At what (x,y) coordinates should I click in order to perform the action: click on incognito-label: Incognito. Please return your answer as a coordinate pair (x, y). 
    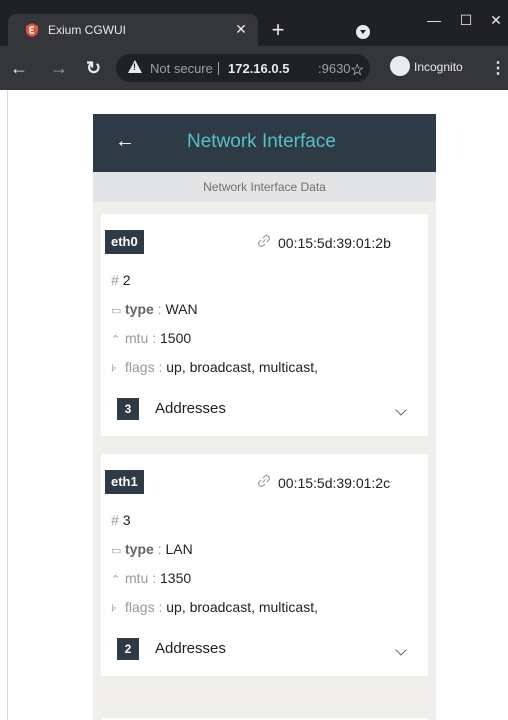
    Looking at the image, I should click on (438, 67).